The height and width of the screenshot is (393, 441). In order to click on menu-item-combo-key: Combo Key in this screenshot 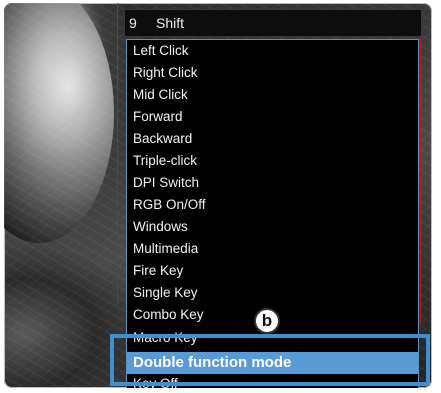, I will do `click(168, 314)`.